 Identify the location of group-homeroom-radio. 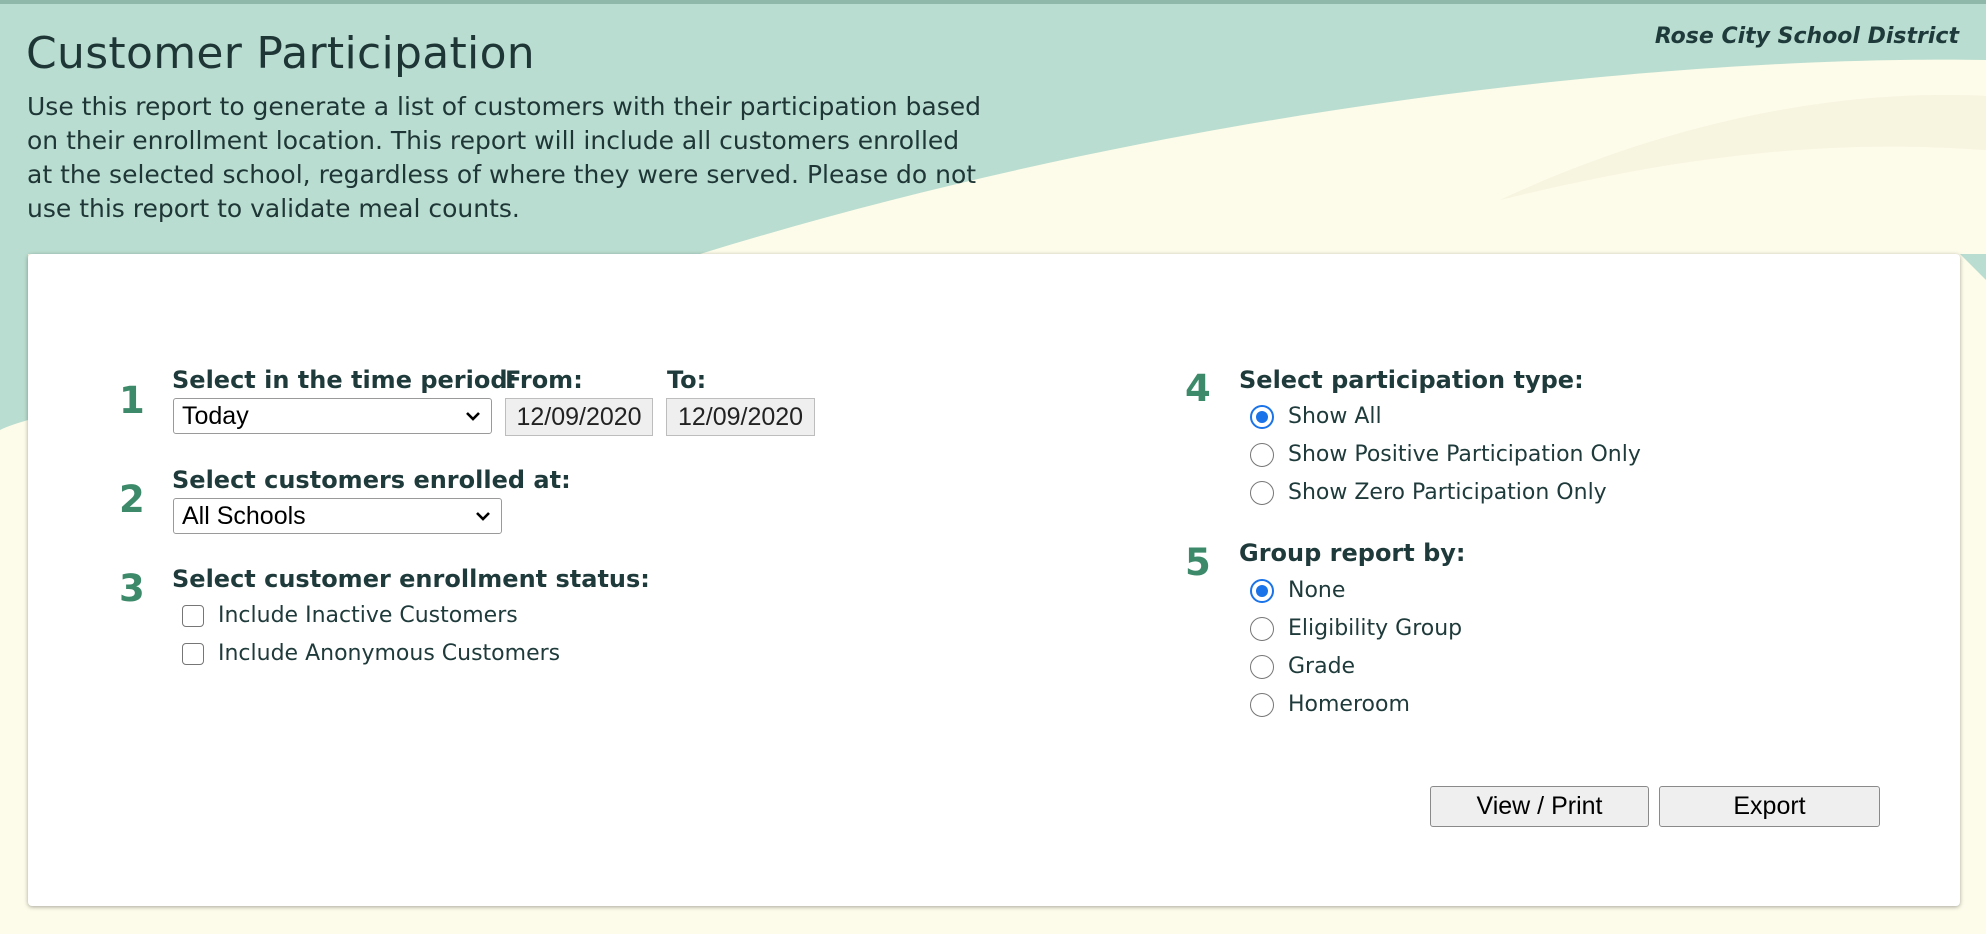
(1262, 704).